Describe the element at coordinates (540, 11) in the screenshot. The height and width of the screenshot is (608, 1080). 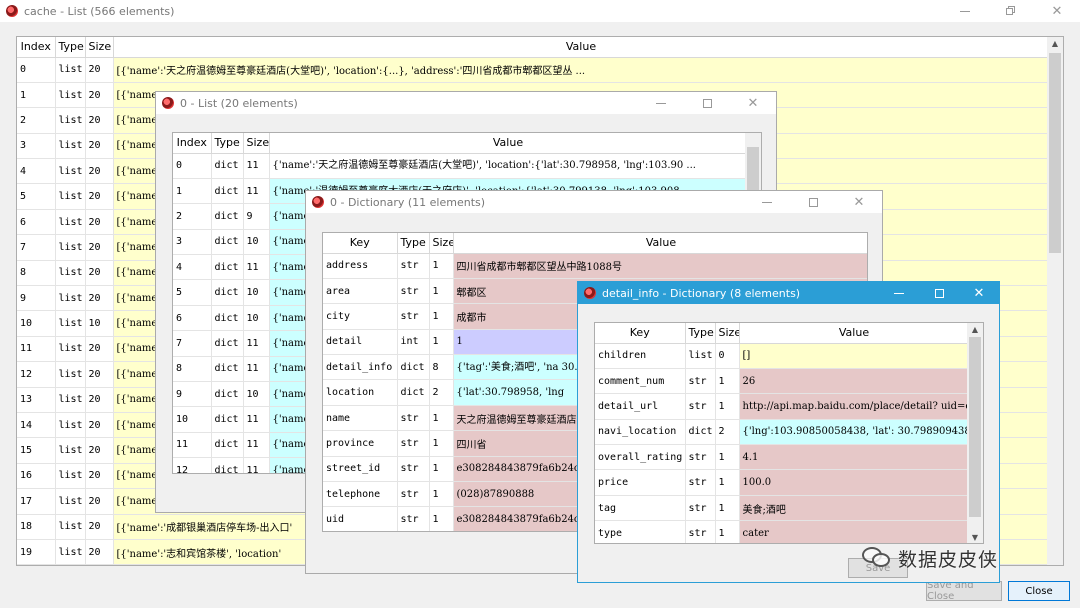
I see `main-titlebar: cache - List (566 elements) ✕` at that location.